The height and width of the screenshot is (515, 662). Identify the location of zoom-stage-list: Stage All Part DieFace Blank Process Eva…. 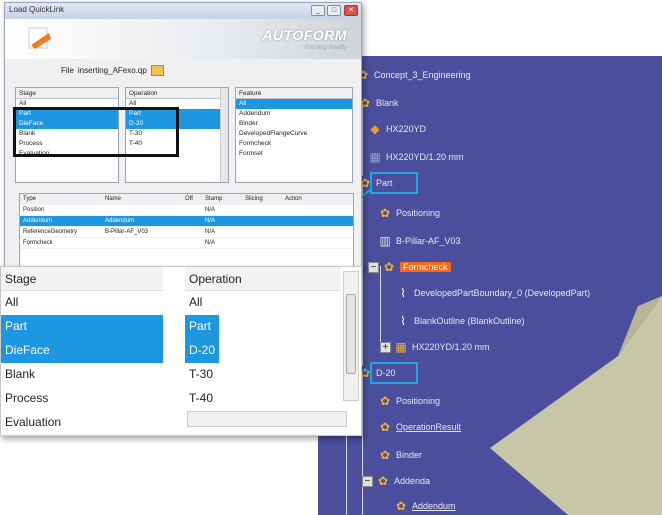
(82, 351).